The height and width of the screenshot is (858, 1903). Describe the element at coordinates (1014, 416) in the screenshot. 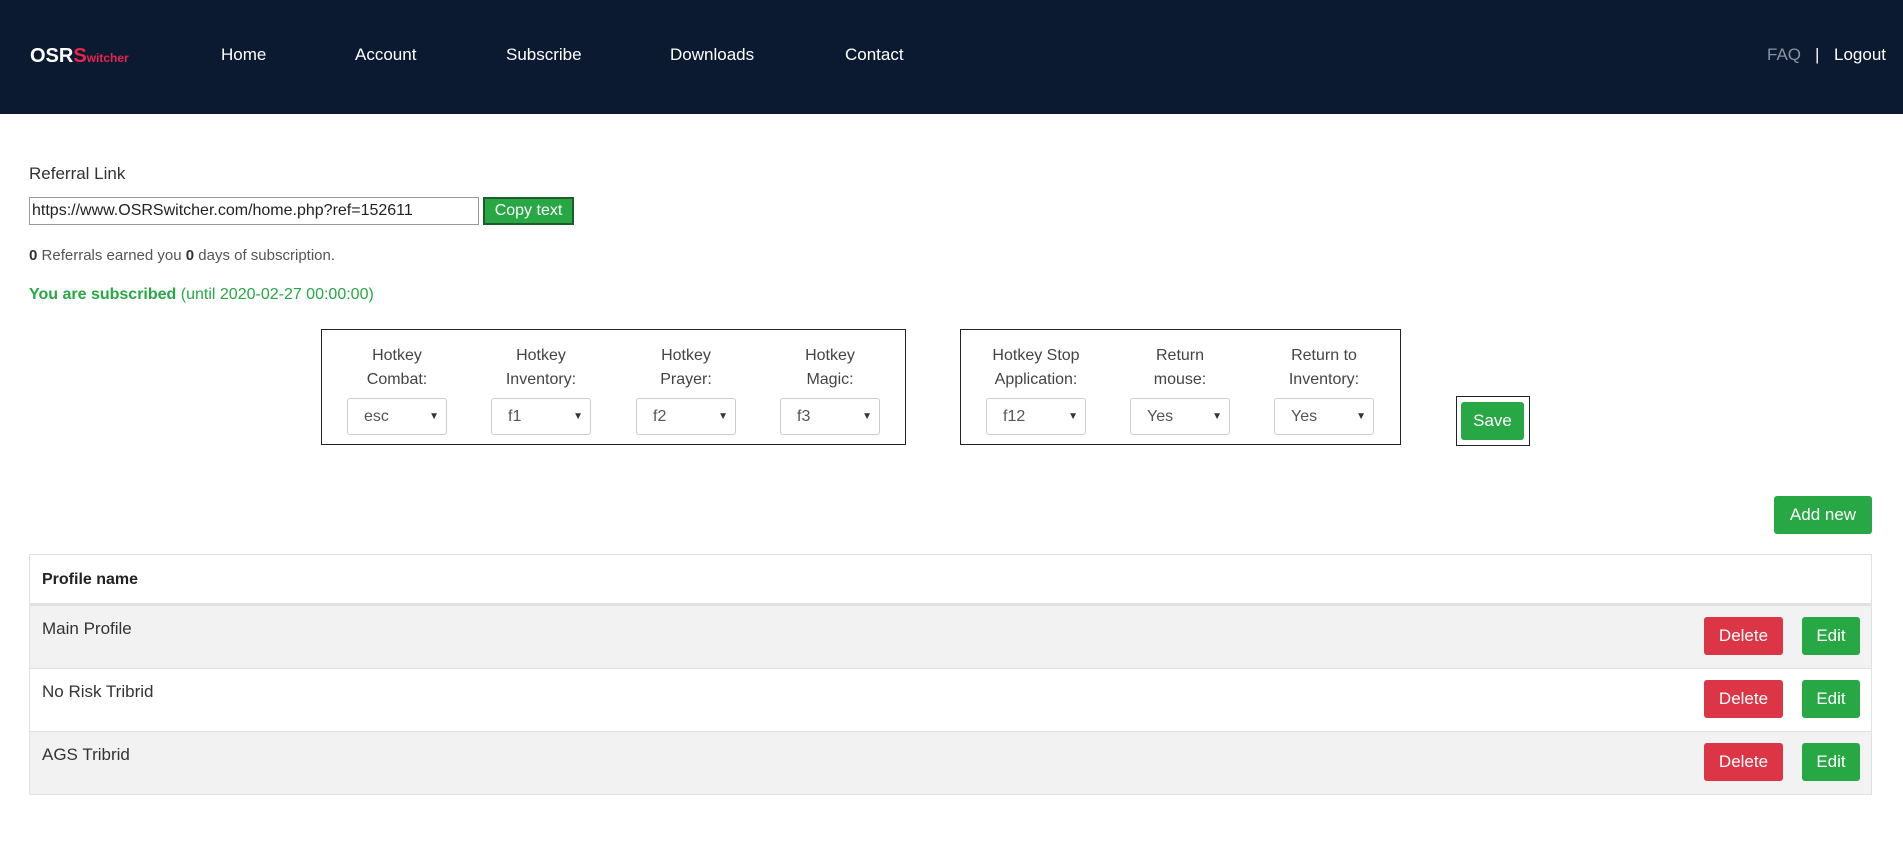

I see `hotkey-stop-value: f12` at that location.